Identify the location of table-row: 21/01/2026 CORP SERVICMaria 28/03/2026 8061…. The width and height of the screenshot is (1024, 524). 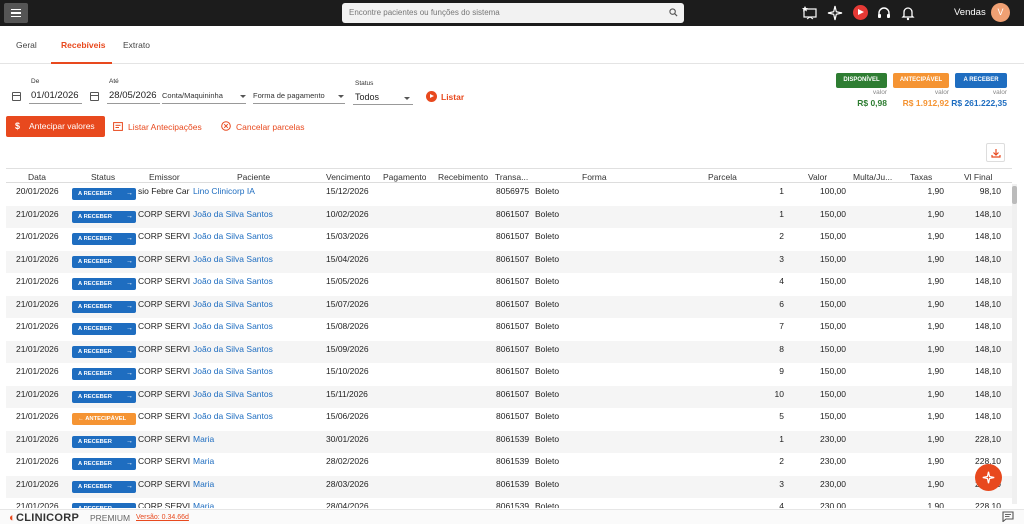
(509, 486).